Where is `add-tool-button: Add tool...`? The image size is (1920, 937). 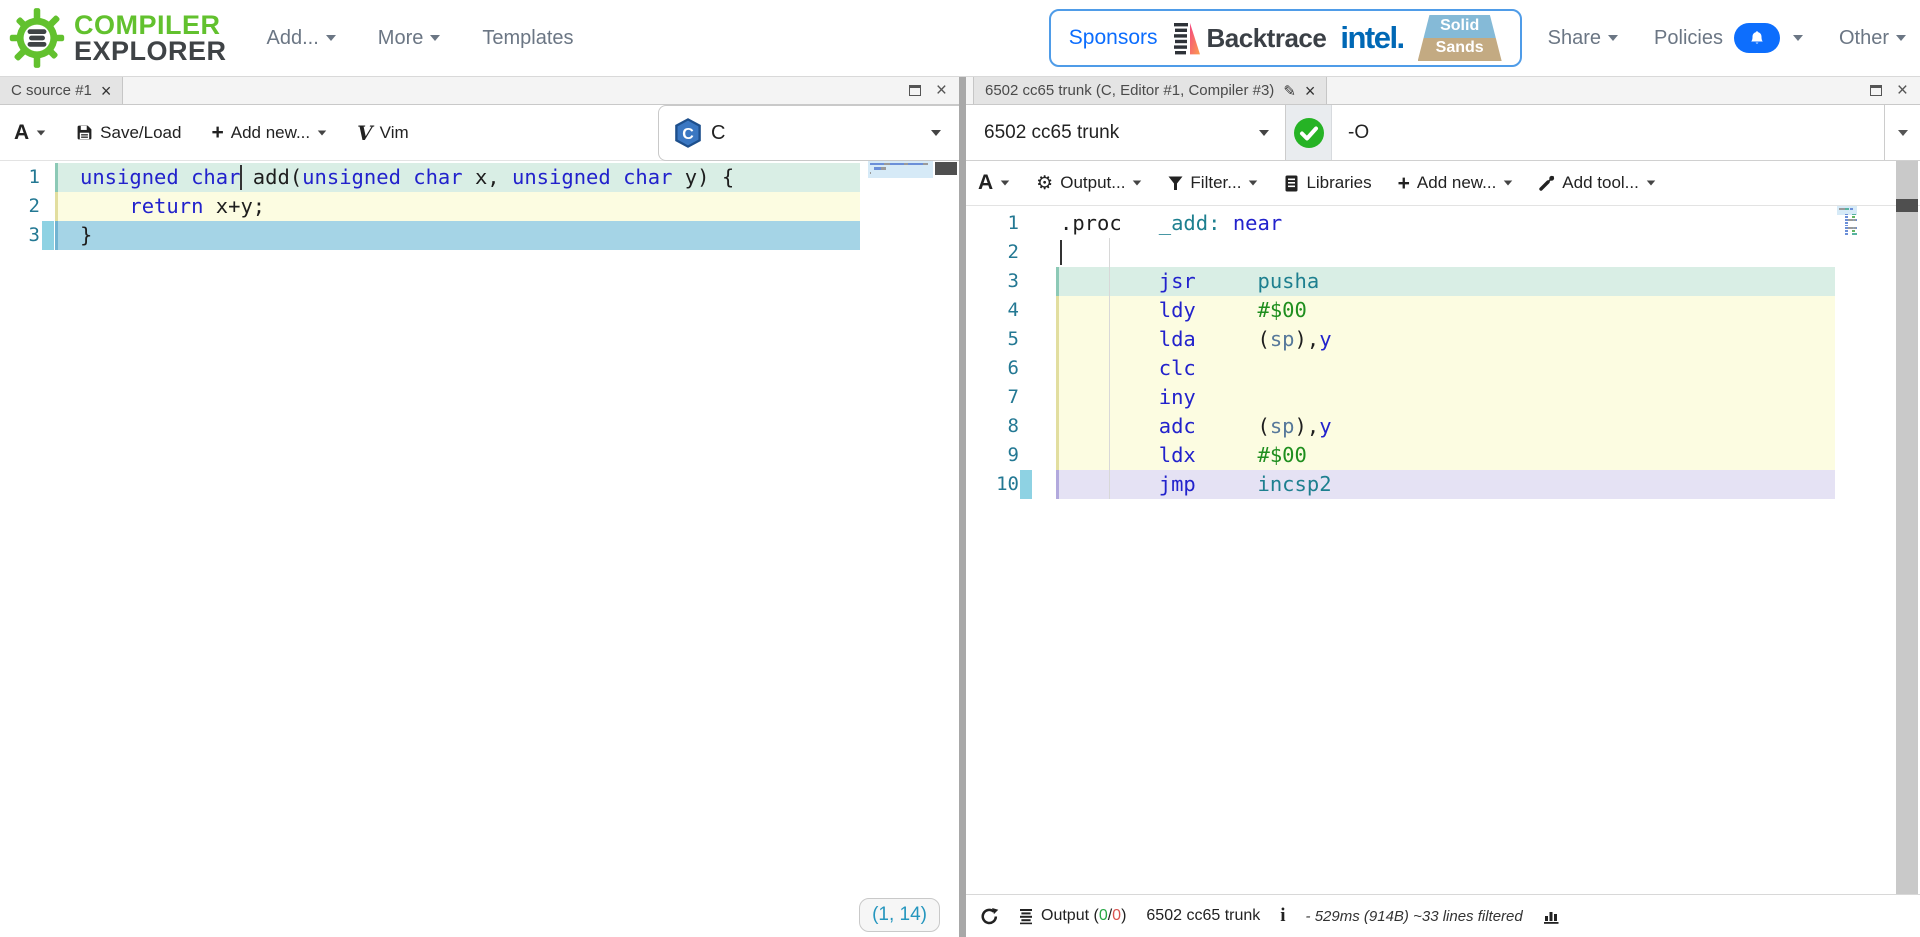
add-tool-button: Add tool... is located at coordinates (1597, 183).